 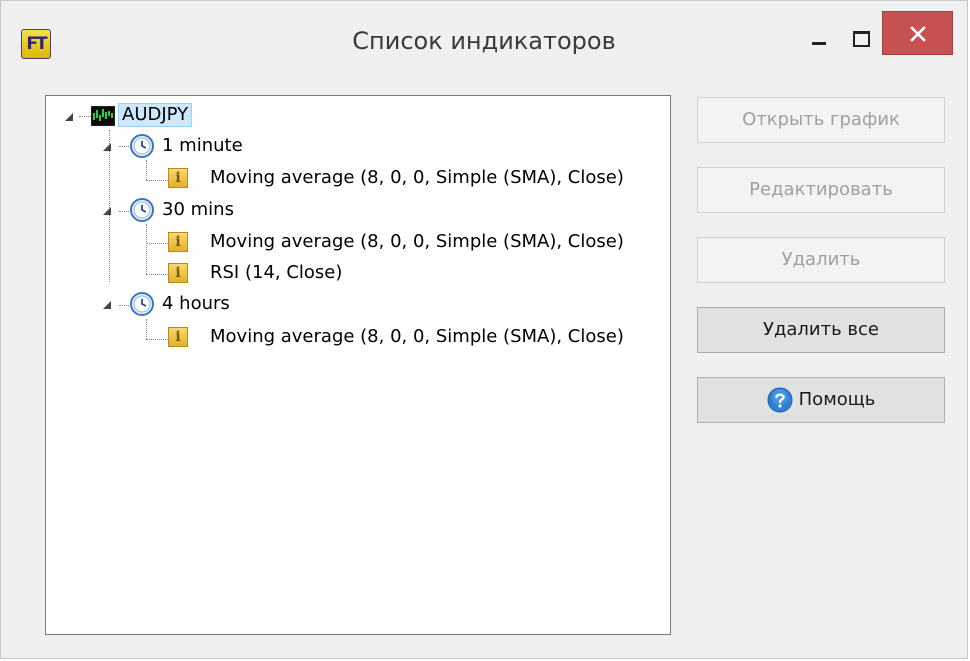 What do you see at coordinates (780, 400) in the screenshot?
I see `help-icon` at bounding box center [780, 400].